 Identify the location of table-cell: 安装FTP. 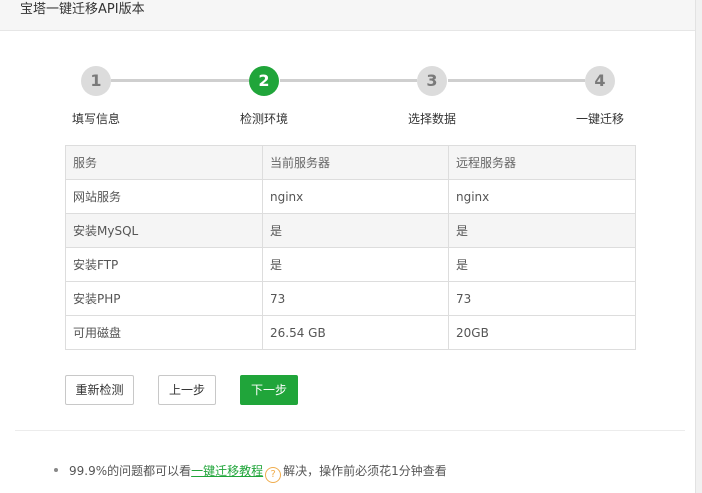
(164, 264).